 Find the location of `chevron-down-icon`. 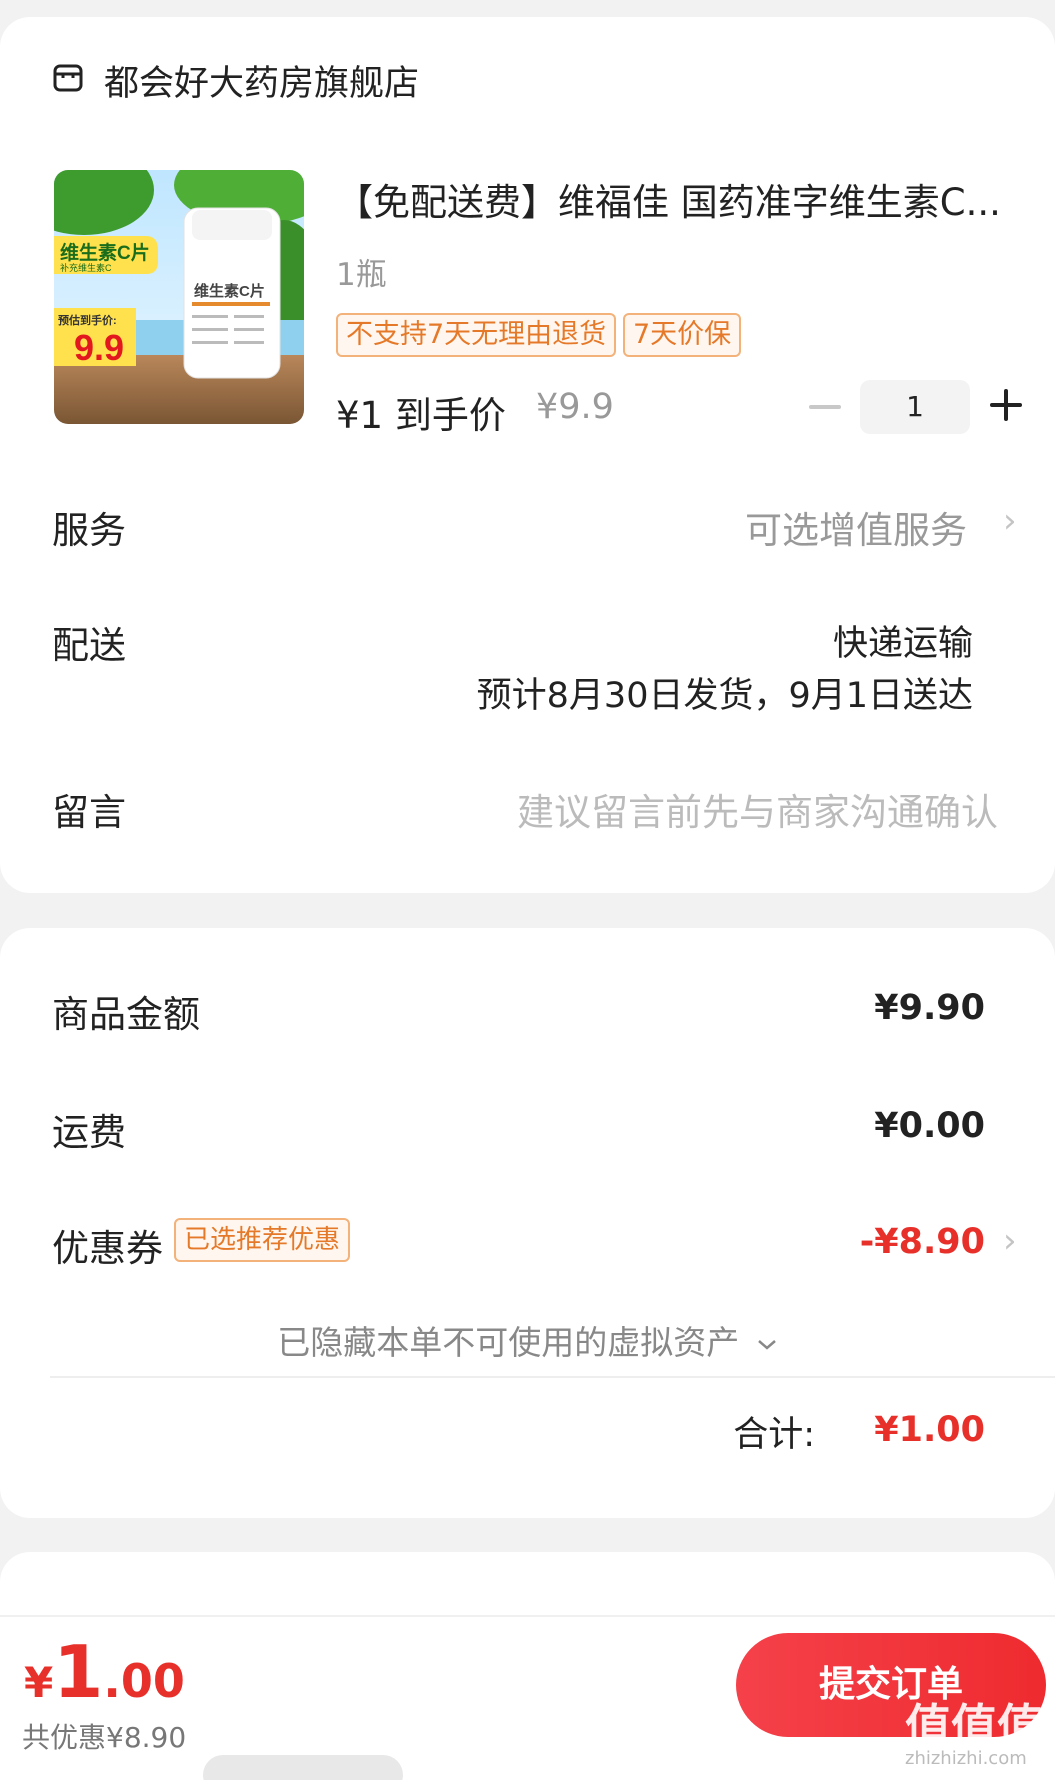

chevron-down-icon is located at coordinates (766, 1344).